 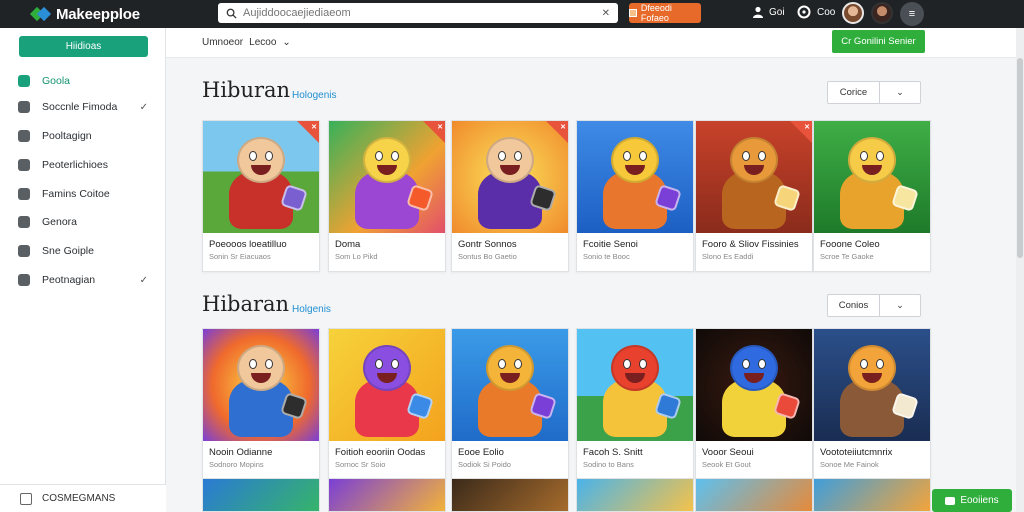 I want to click on scrollbar-thumb, so click(x=1020, y=158).